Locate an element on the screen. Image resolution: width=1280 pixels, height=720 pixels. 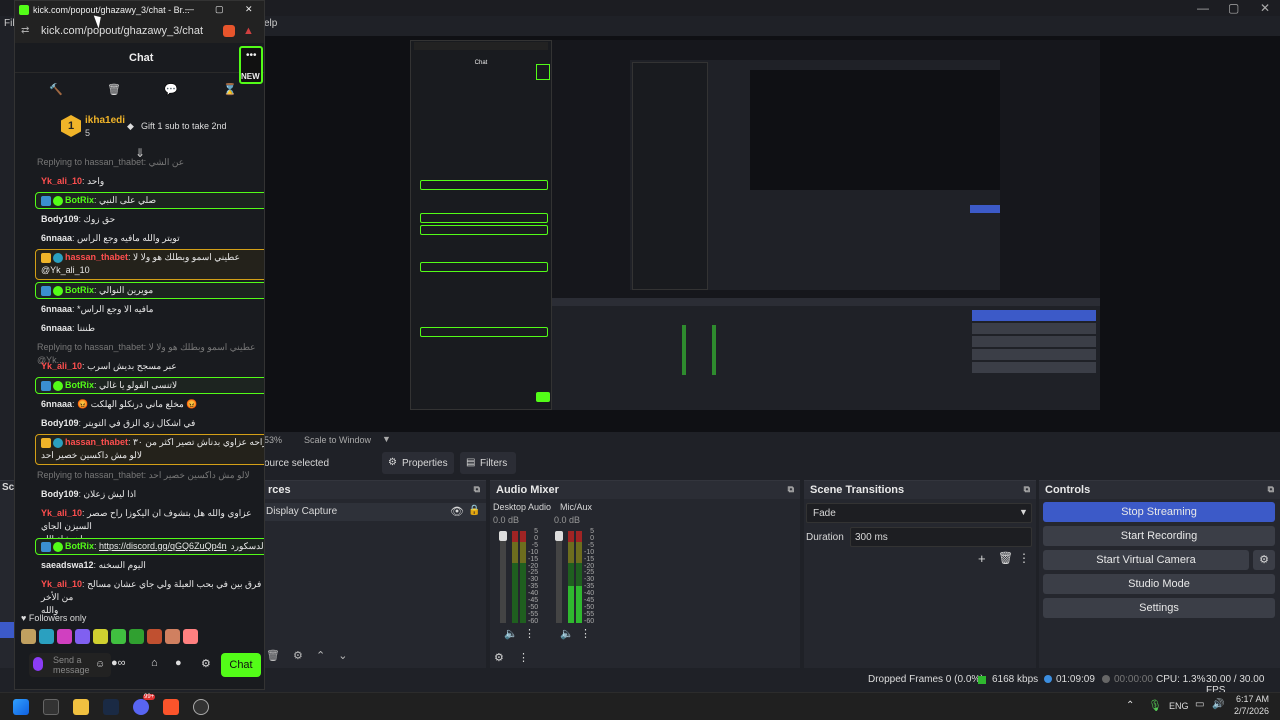
send-chat-button: Chat is located at coordinates (241, 665).